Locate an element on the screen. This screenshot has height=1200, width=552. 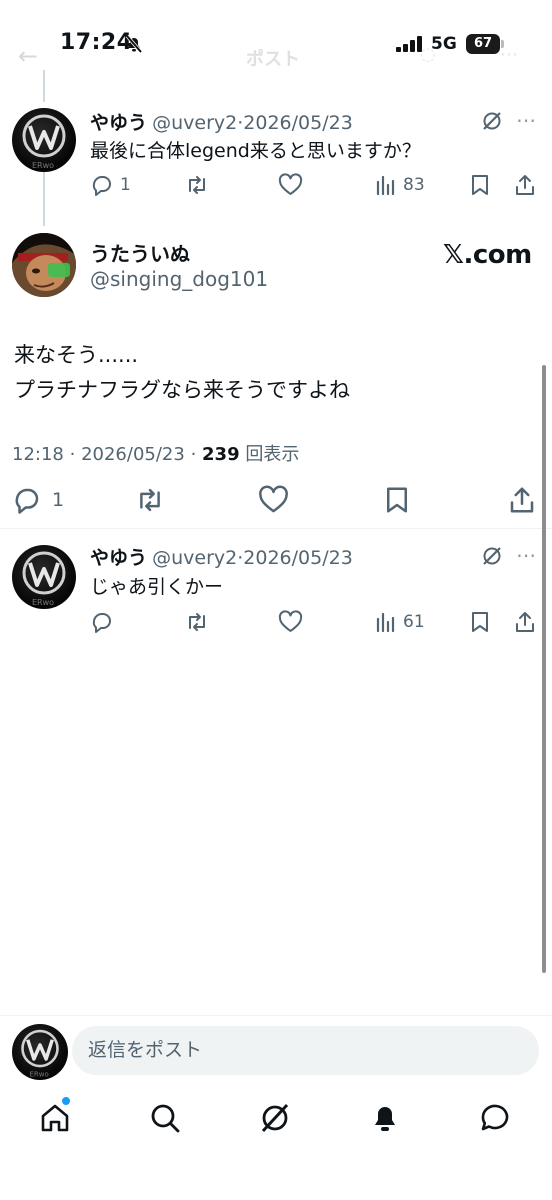
nav-more-icon: ⋯ is located at coordinates (509, 54).